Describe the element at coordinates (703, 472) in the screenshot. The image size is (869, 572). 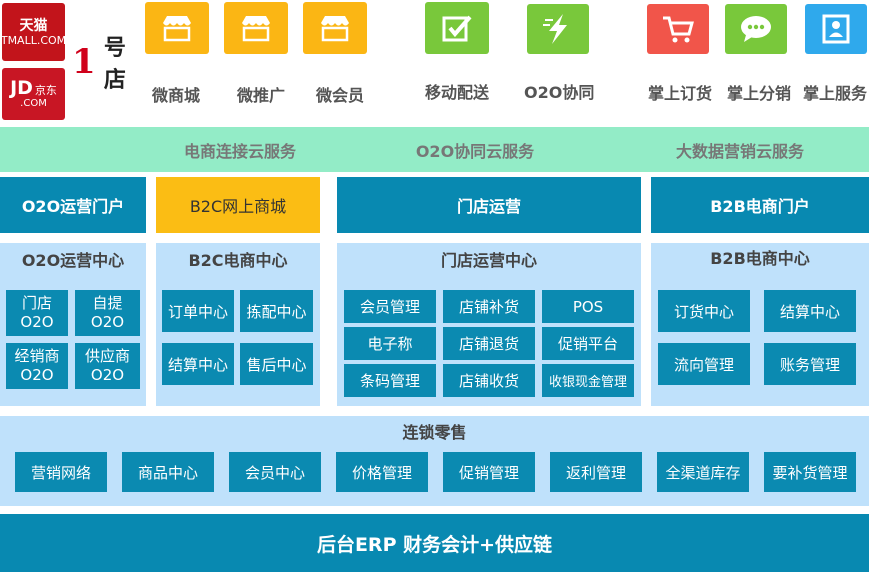
I see `chain-module: 全渠道库存` at that location.